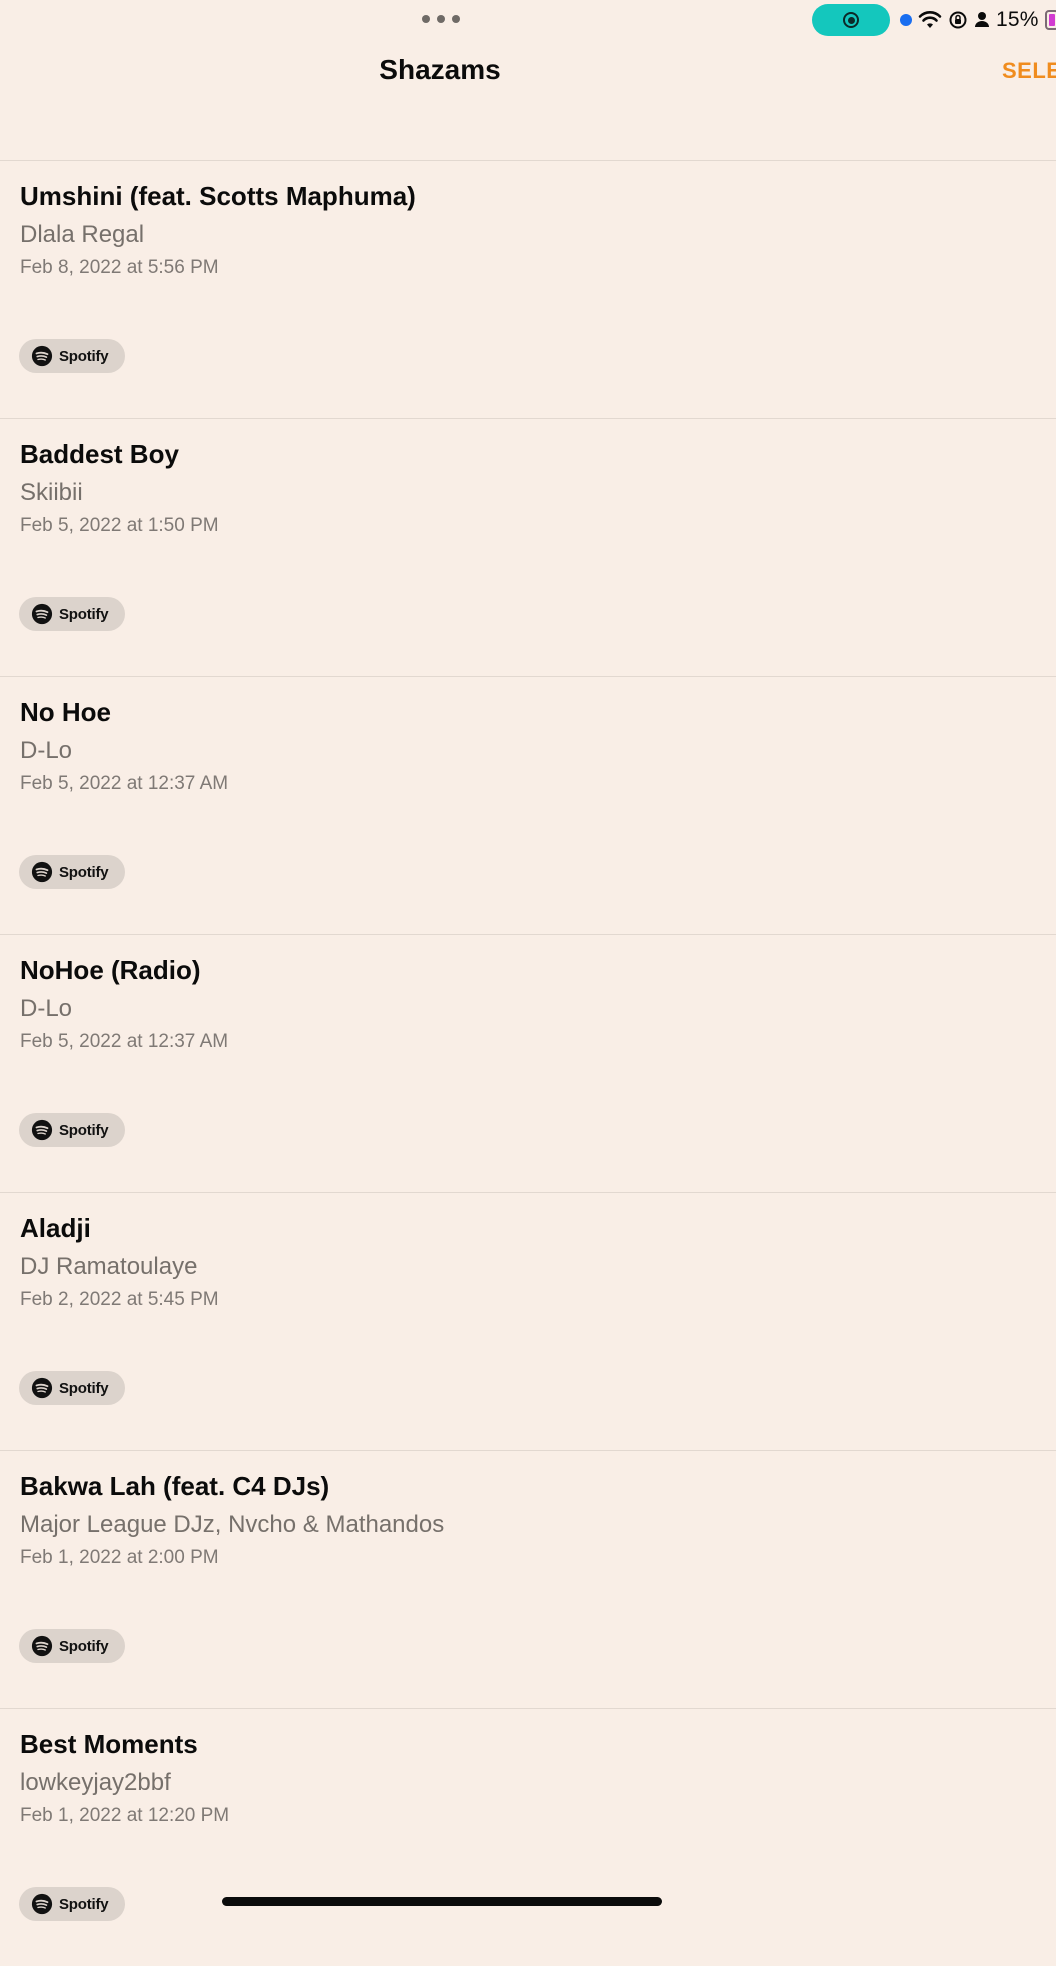 This screenshot has height=1966, width=1056. Describe the element at coordinates (125, 1815) in the screenshot. I see `shazam-date: Feb 1, 2022 at 12:20 PM` at that location.